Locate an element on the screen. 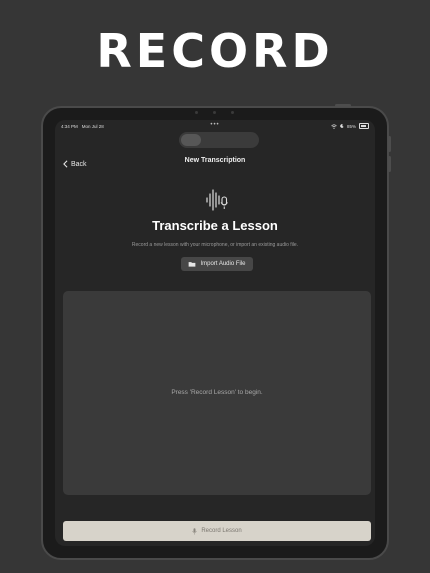 The image size is (430, 573). headline: RECORD is located at coordinates (215, 51).